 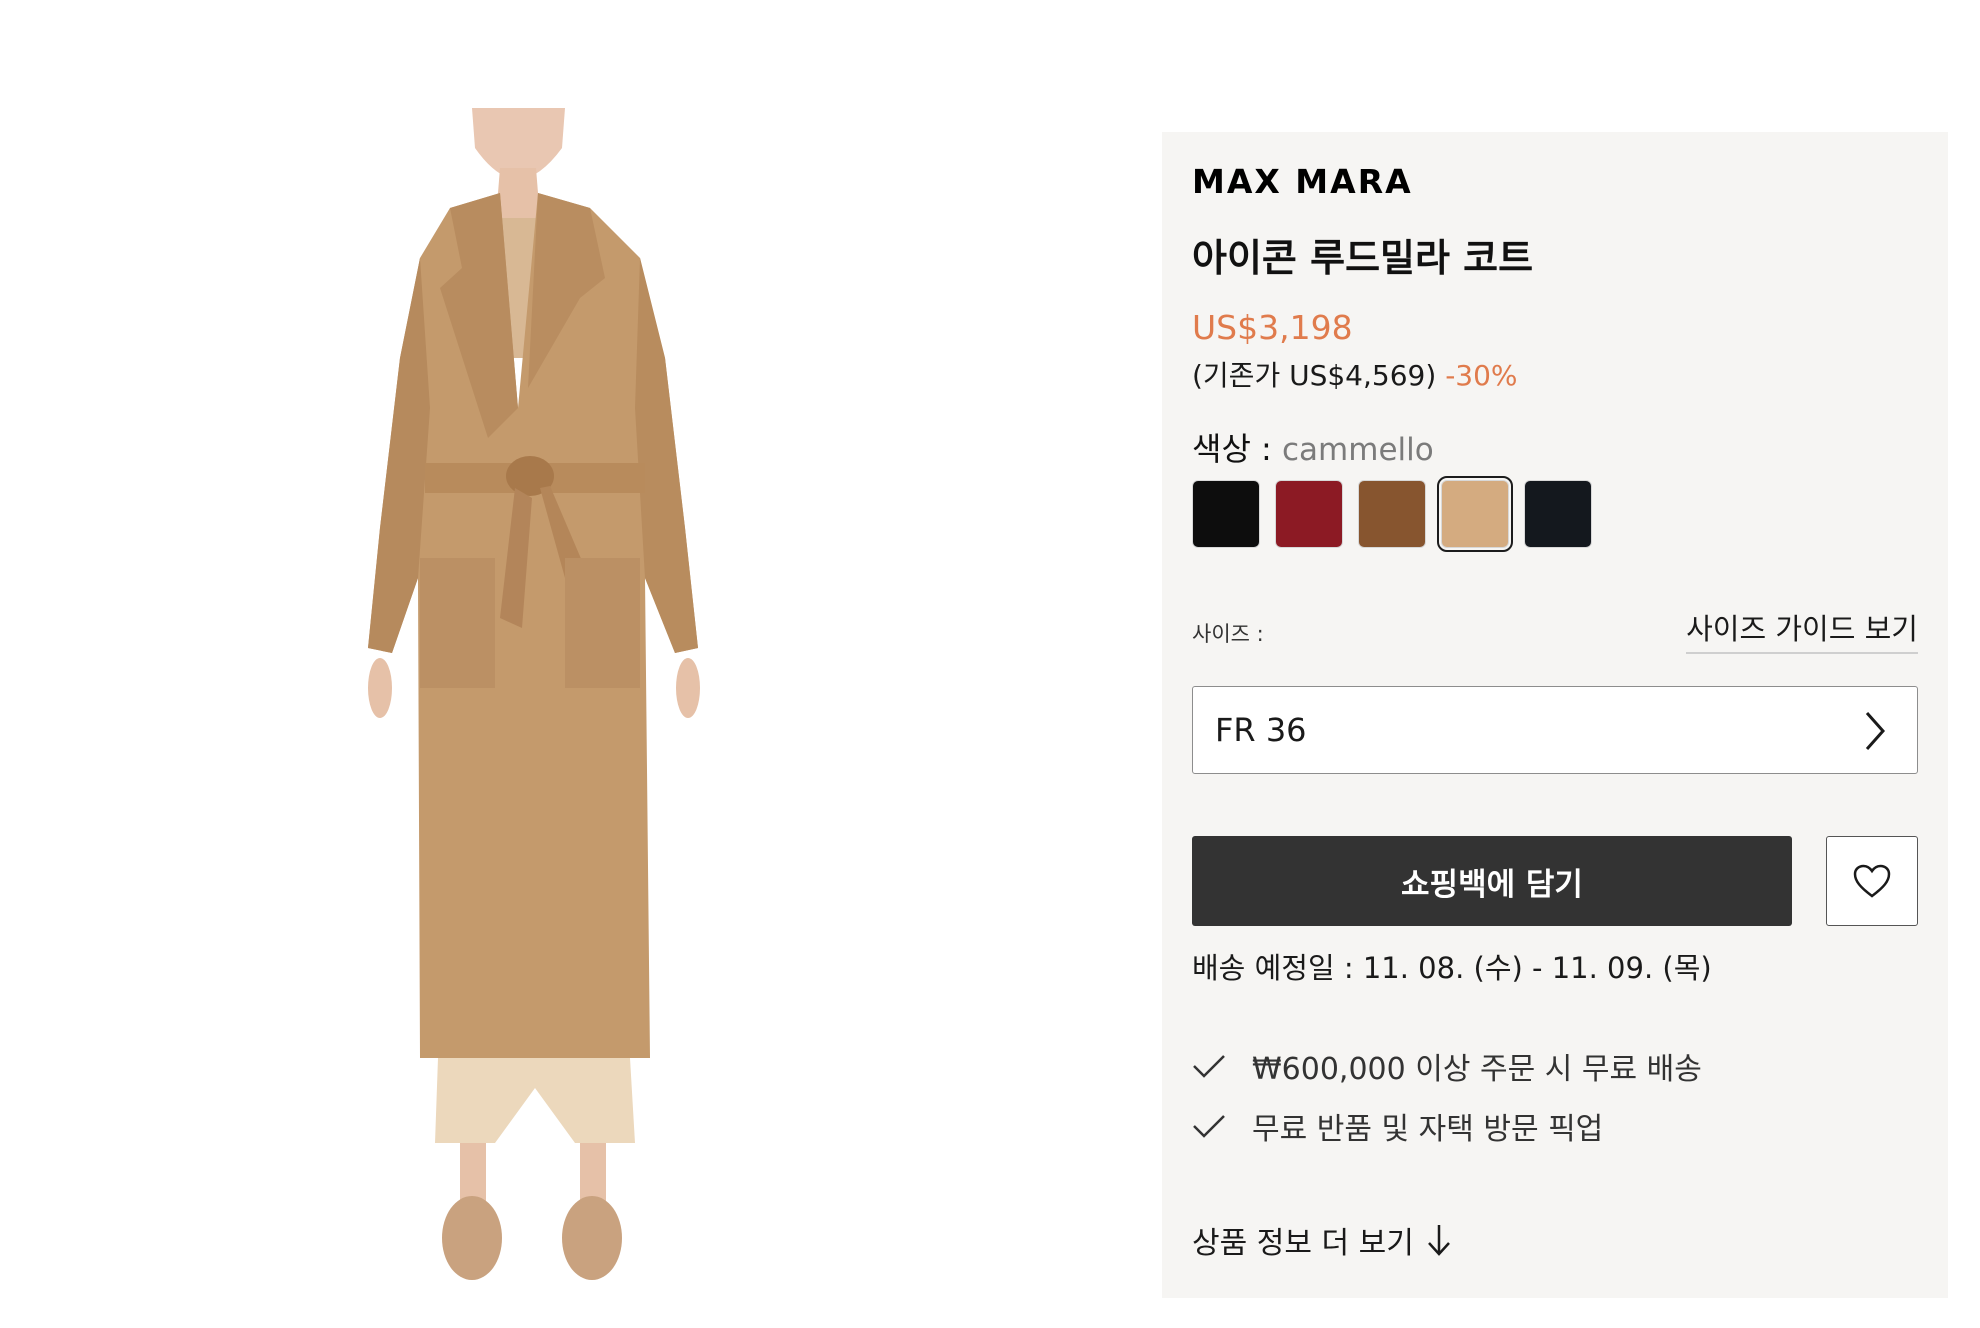 I want to click on color-swatch-navy, so click(x=1558, y=514).